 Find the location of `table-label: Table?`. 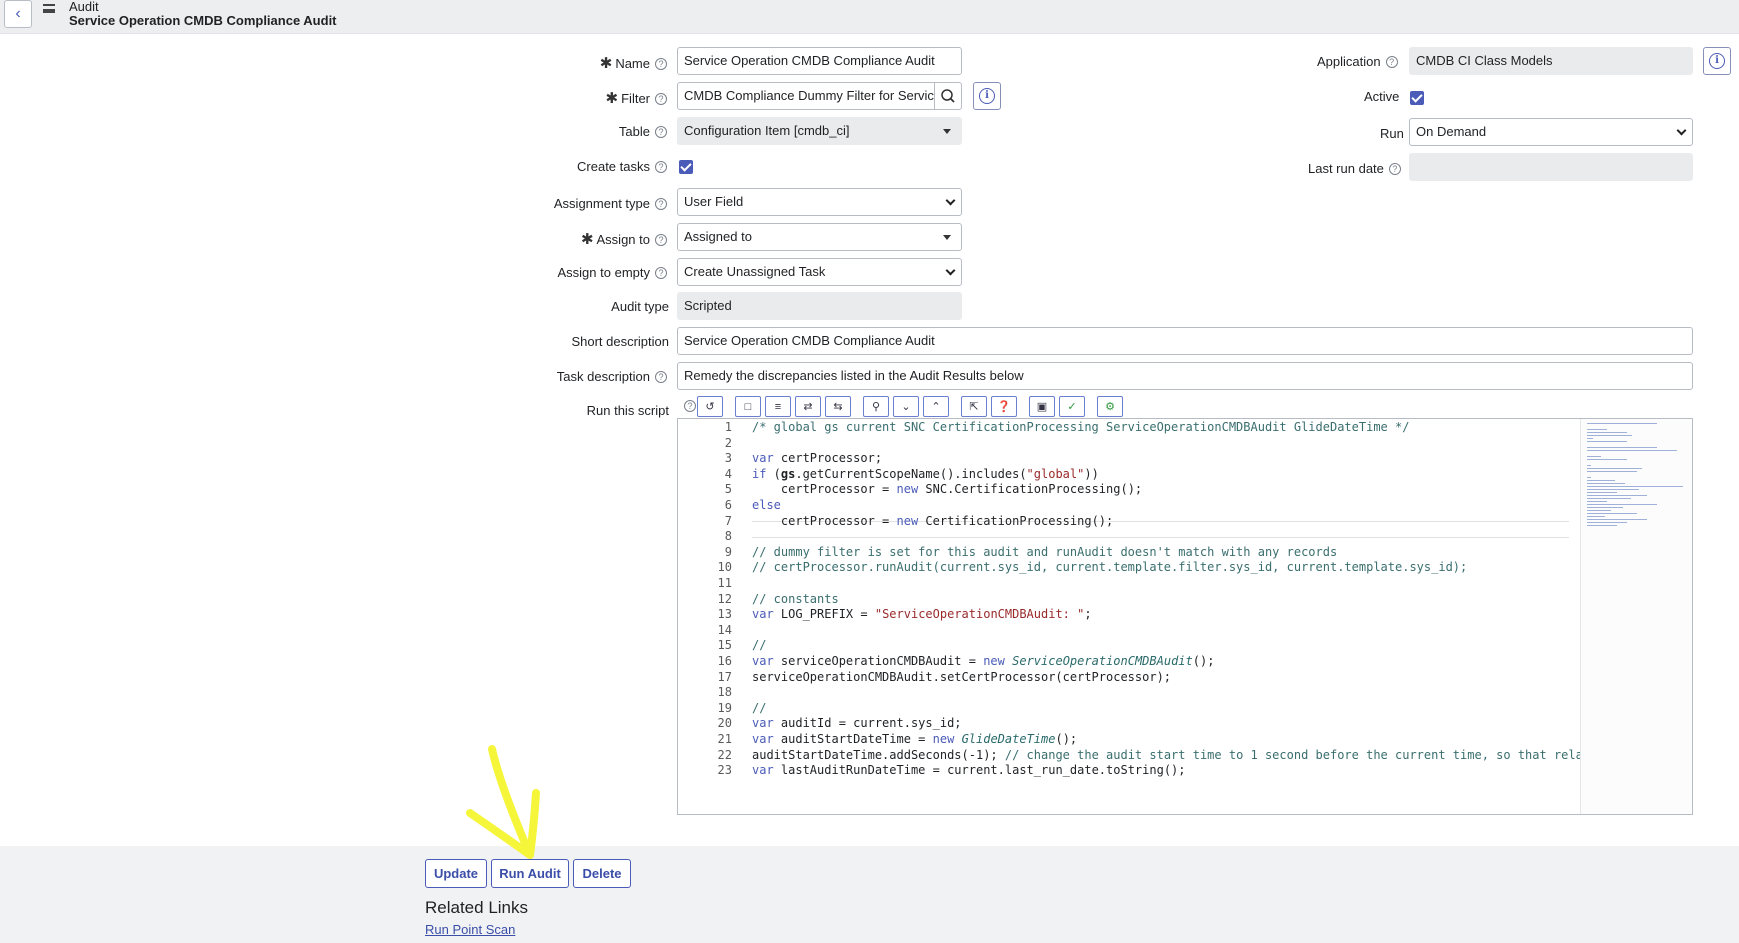

table-label: Table? is located at coordinates (643, 131).